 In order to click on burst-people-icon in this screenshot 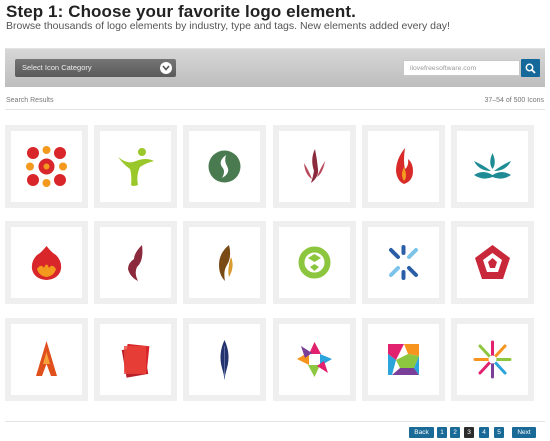, I will do `click(492, 359)`.